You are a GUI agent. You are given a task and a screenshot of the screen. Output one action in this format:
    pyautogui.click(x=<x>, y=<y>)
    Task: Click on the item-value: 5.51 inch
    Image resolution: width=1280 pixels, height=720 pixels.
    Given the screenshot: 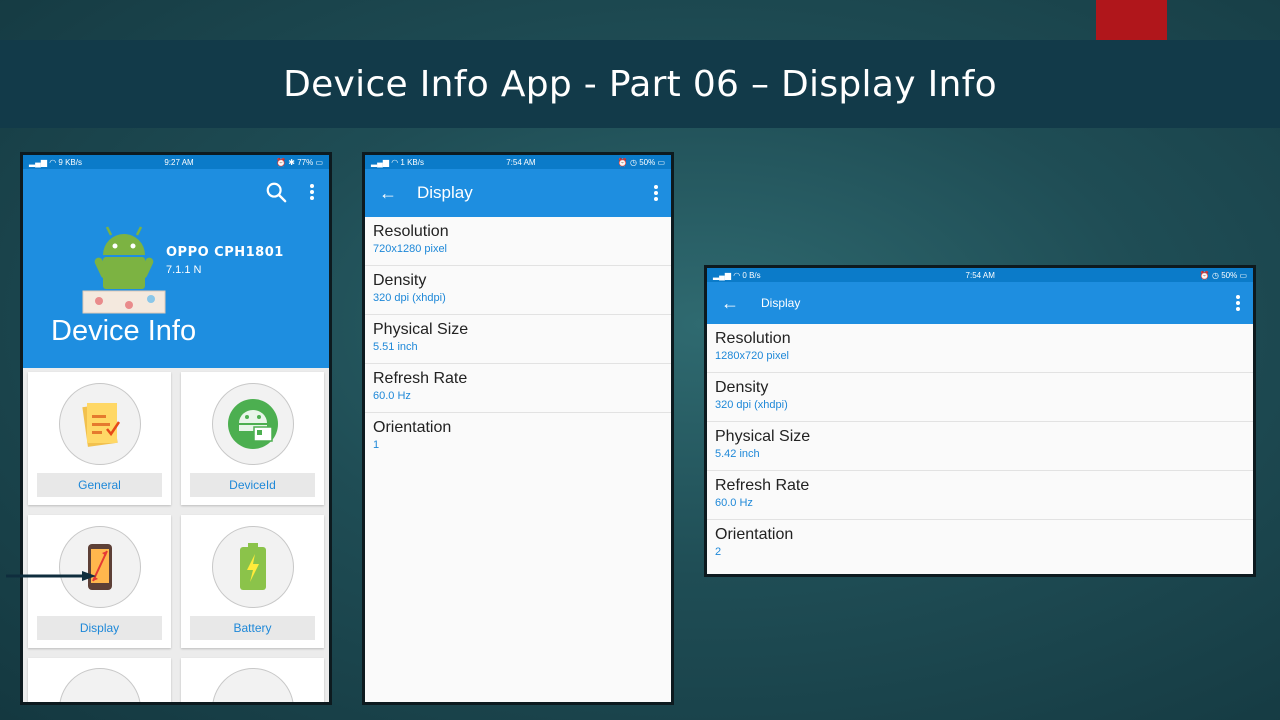 What is the action you would take?
    pyautogui.click(x=395, y=347)
    